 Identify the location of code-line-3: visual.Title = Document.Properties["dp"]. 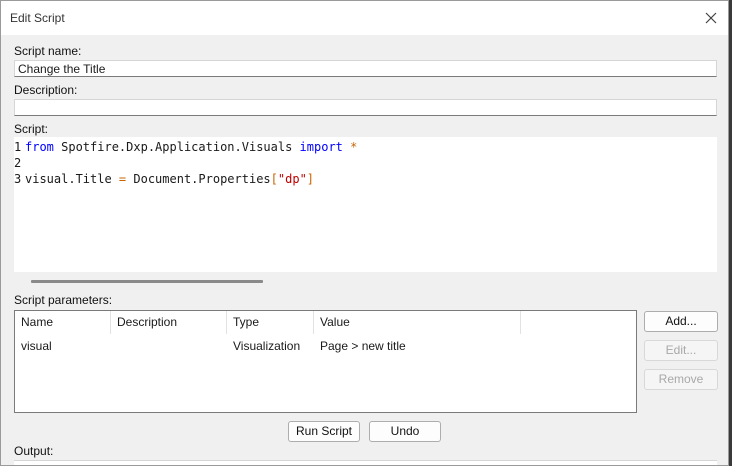
(191, 179).